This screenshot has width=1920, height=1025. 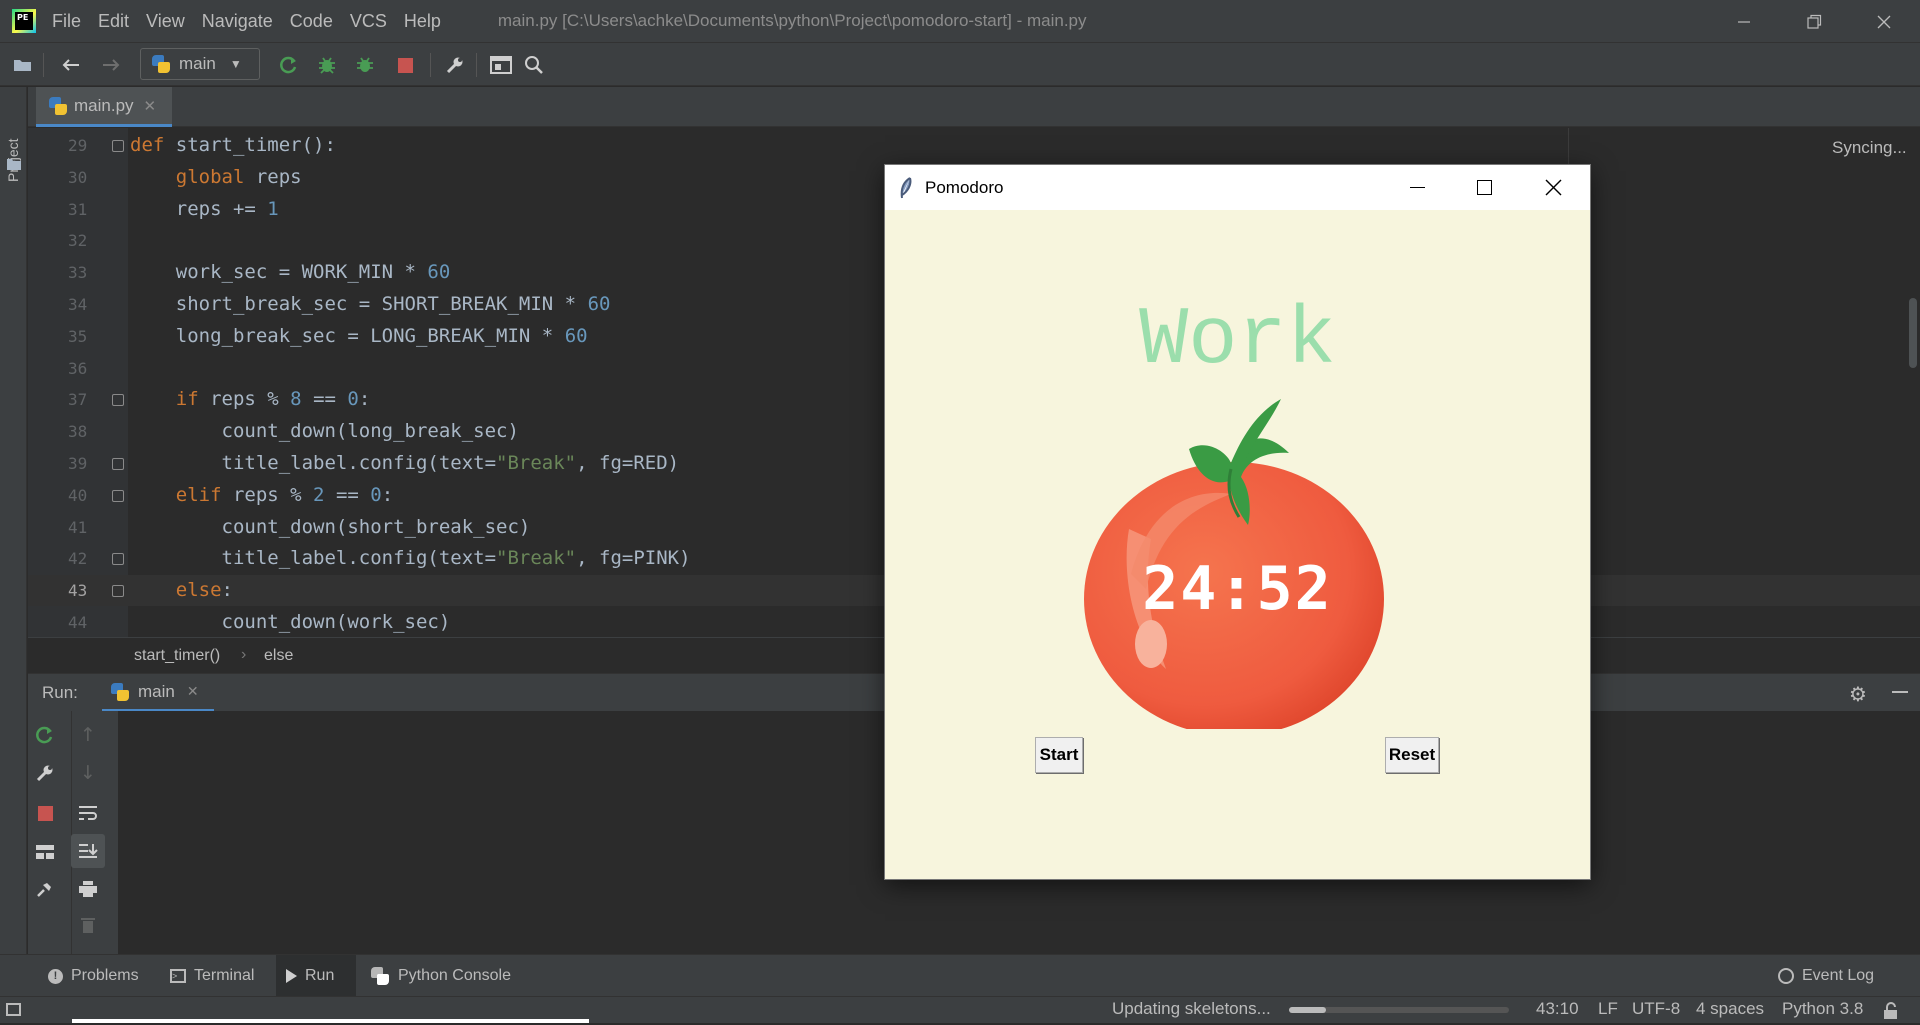 I want to click on tab-main-py: main.py ✕, so click(x=104, y=107).